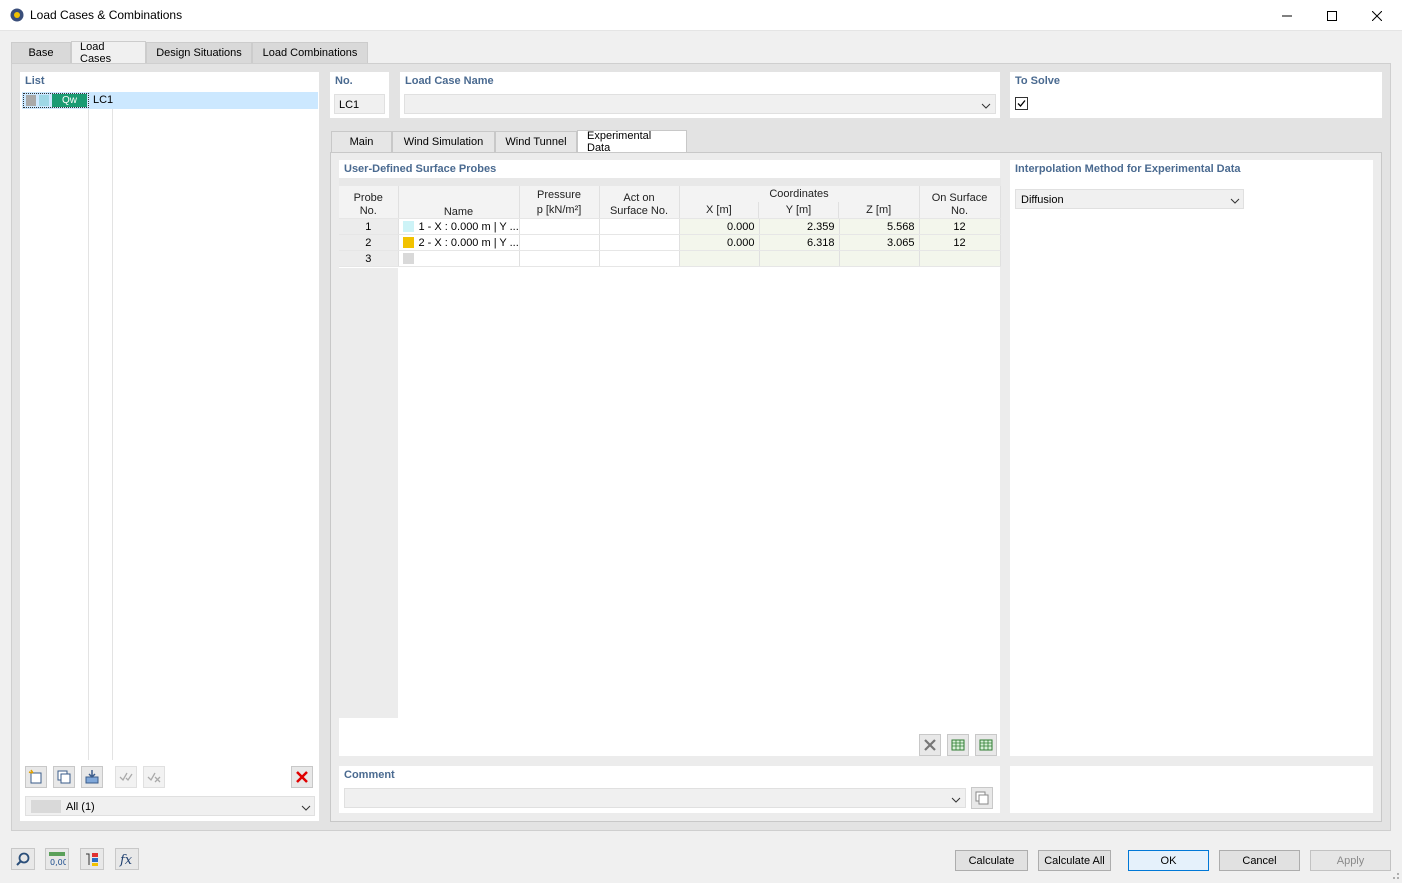 The width and height of the screenshot is (1402, 883). I want to click on surface-probes-label: User-Defined Surface Probes, so click(420, 169).